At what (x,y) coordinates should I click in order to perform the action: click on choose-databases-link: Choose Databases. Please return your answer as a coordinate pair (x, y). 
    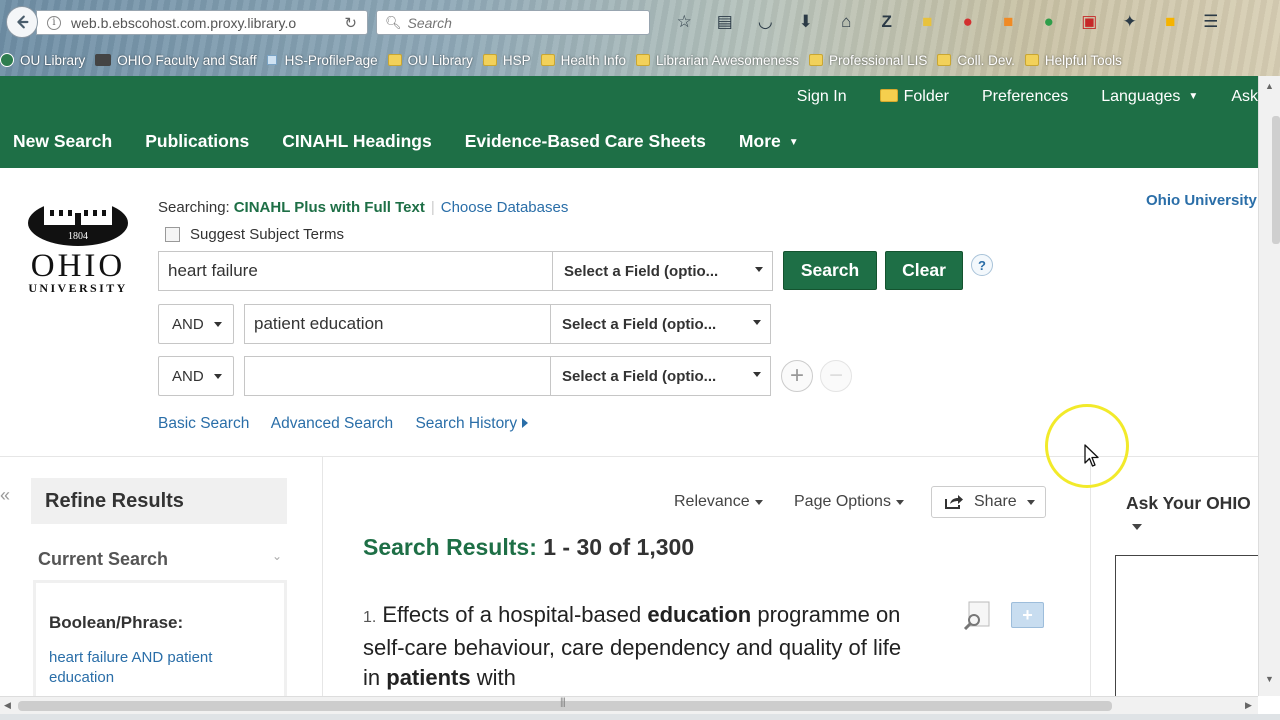
    Looking at the image, I should click on (505, 207).